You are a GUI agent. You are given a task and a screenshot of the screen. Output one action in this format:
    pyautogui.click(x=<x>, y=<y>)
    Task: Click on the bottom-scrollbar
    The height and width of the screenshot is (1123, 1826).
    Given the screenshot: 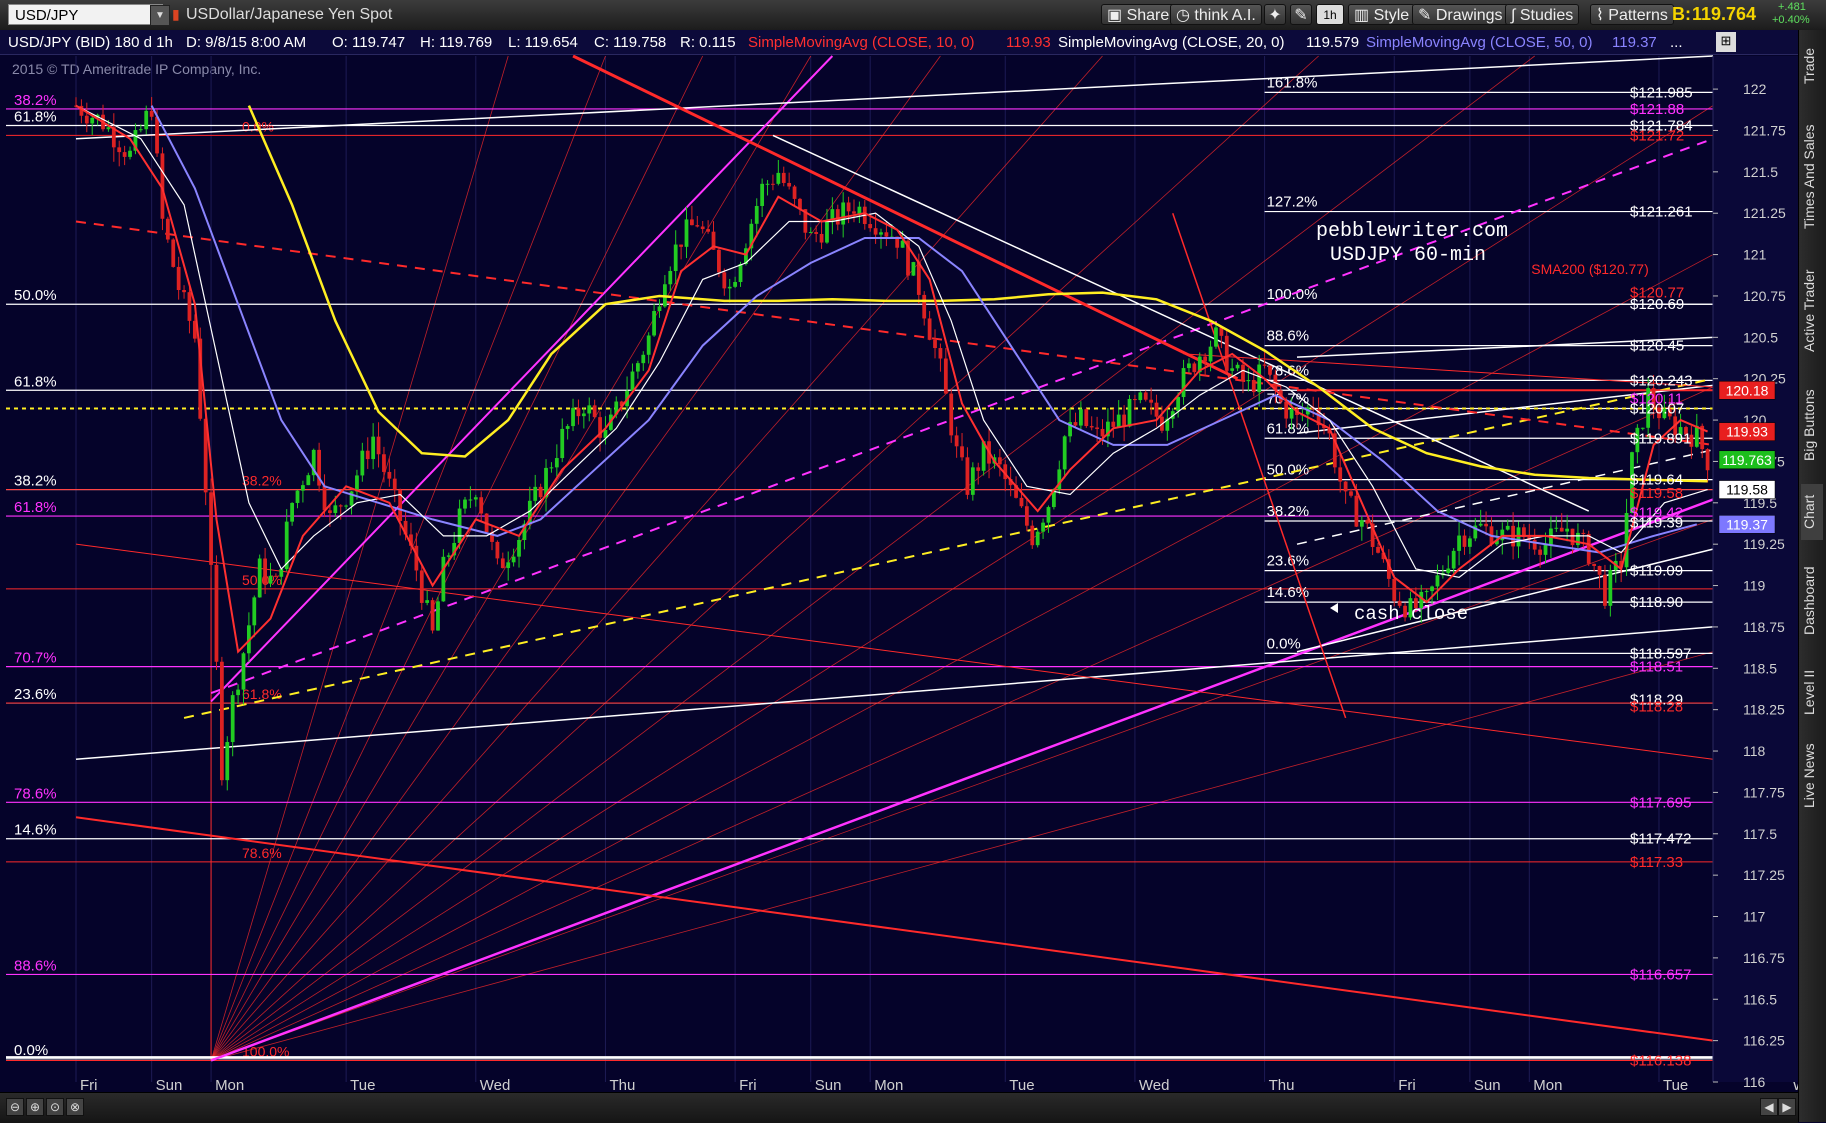 What is the action you would take?
    pyautogui.click(x=899, y=1107)
    